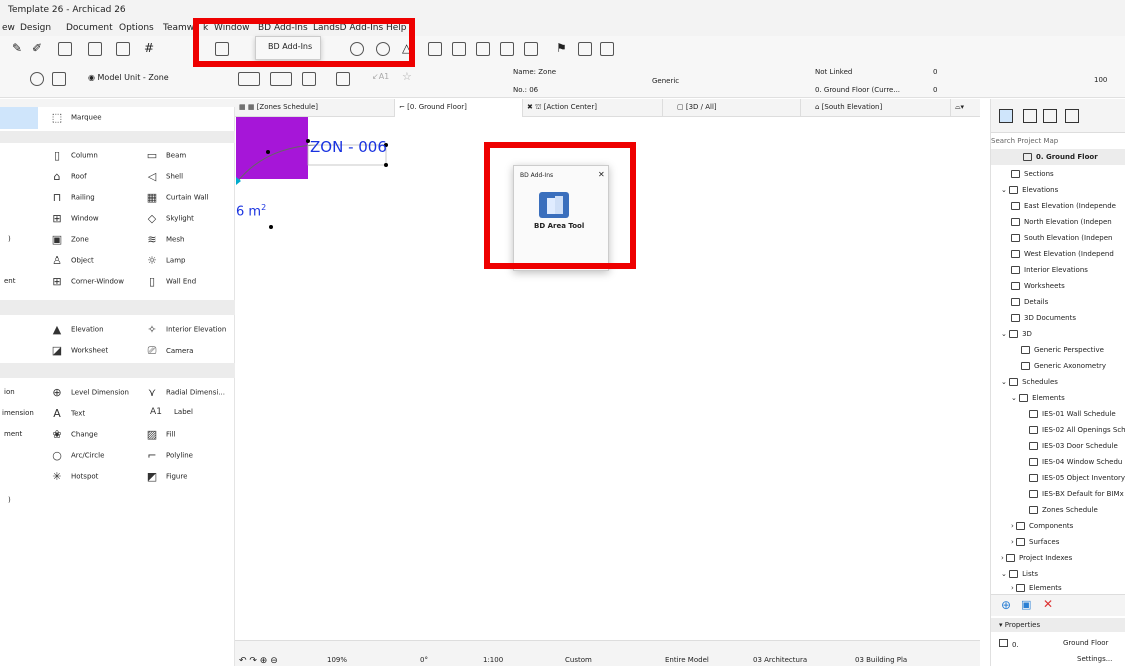 The width and height of the screenshot is (1125, 666). I want to click on scissors-icon, so click(435, 49).